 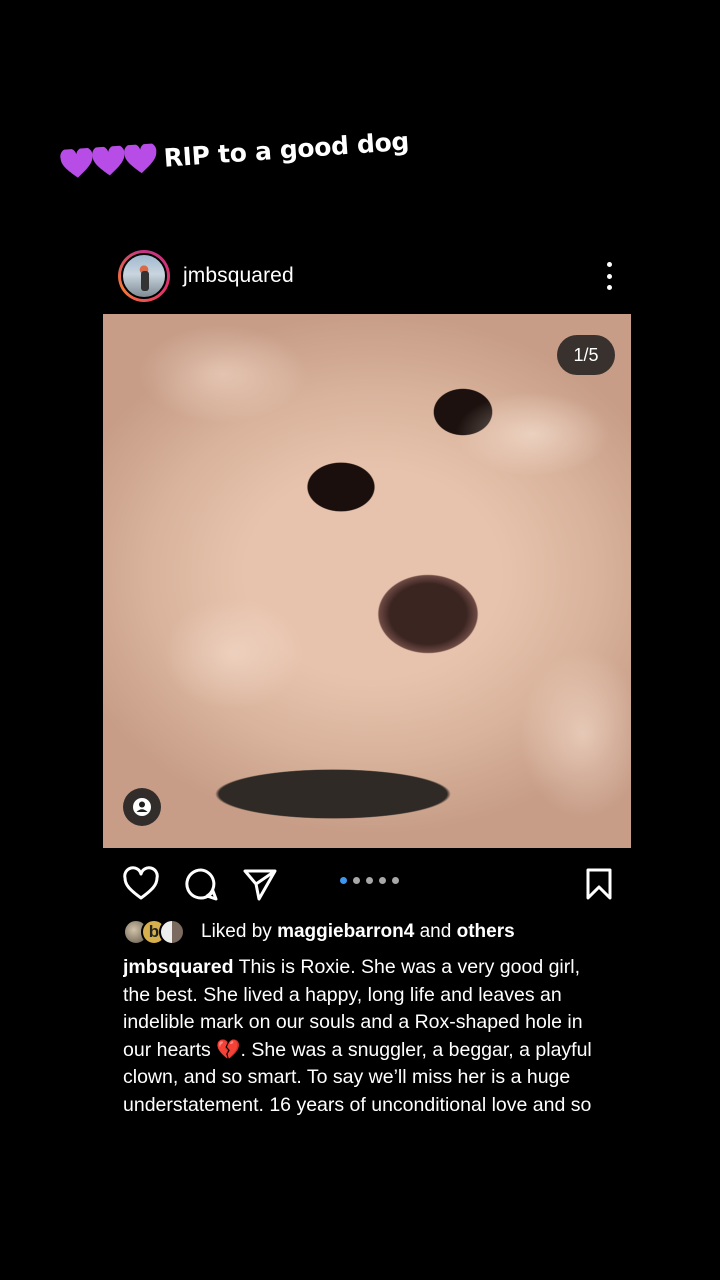 What do you see at coordinates (345, 932) in the screenshot?
I see `liker-username: maggiebarron4` at bounding box center [345, 932].